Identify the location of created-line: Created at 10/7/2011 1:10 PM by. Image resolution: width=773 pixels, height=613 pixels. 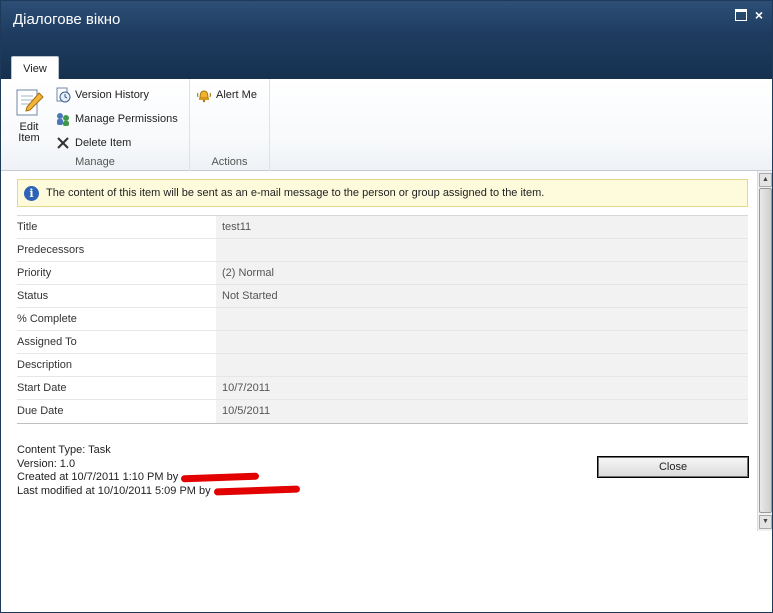
(158, 478).